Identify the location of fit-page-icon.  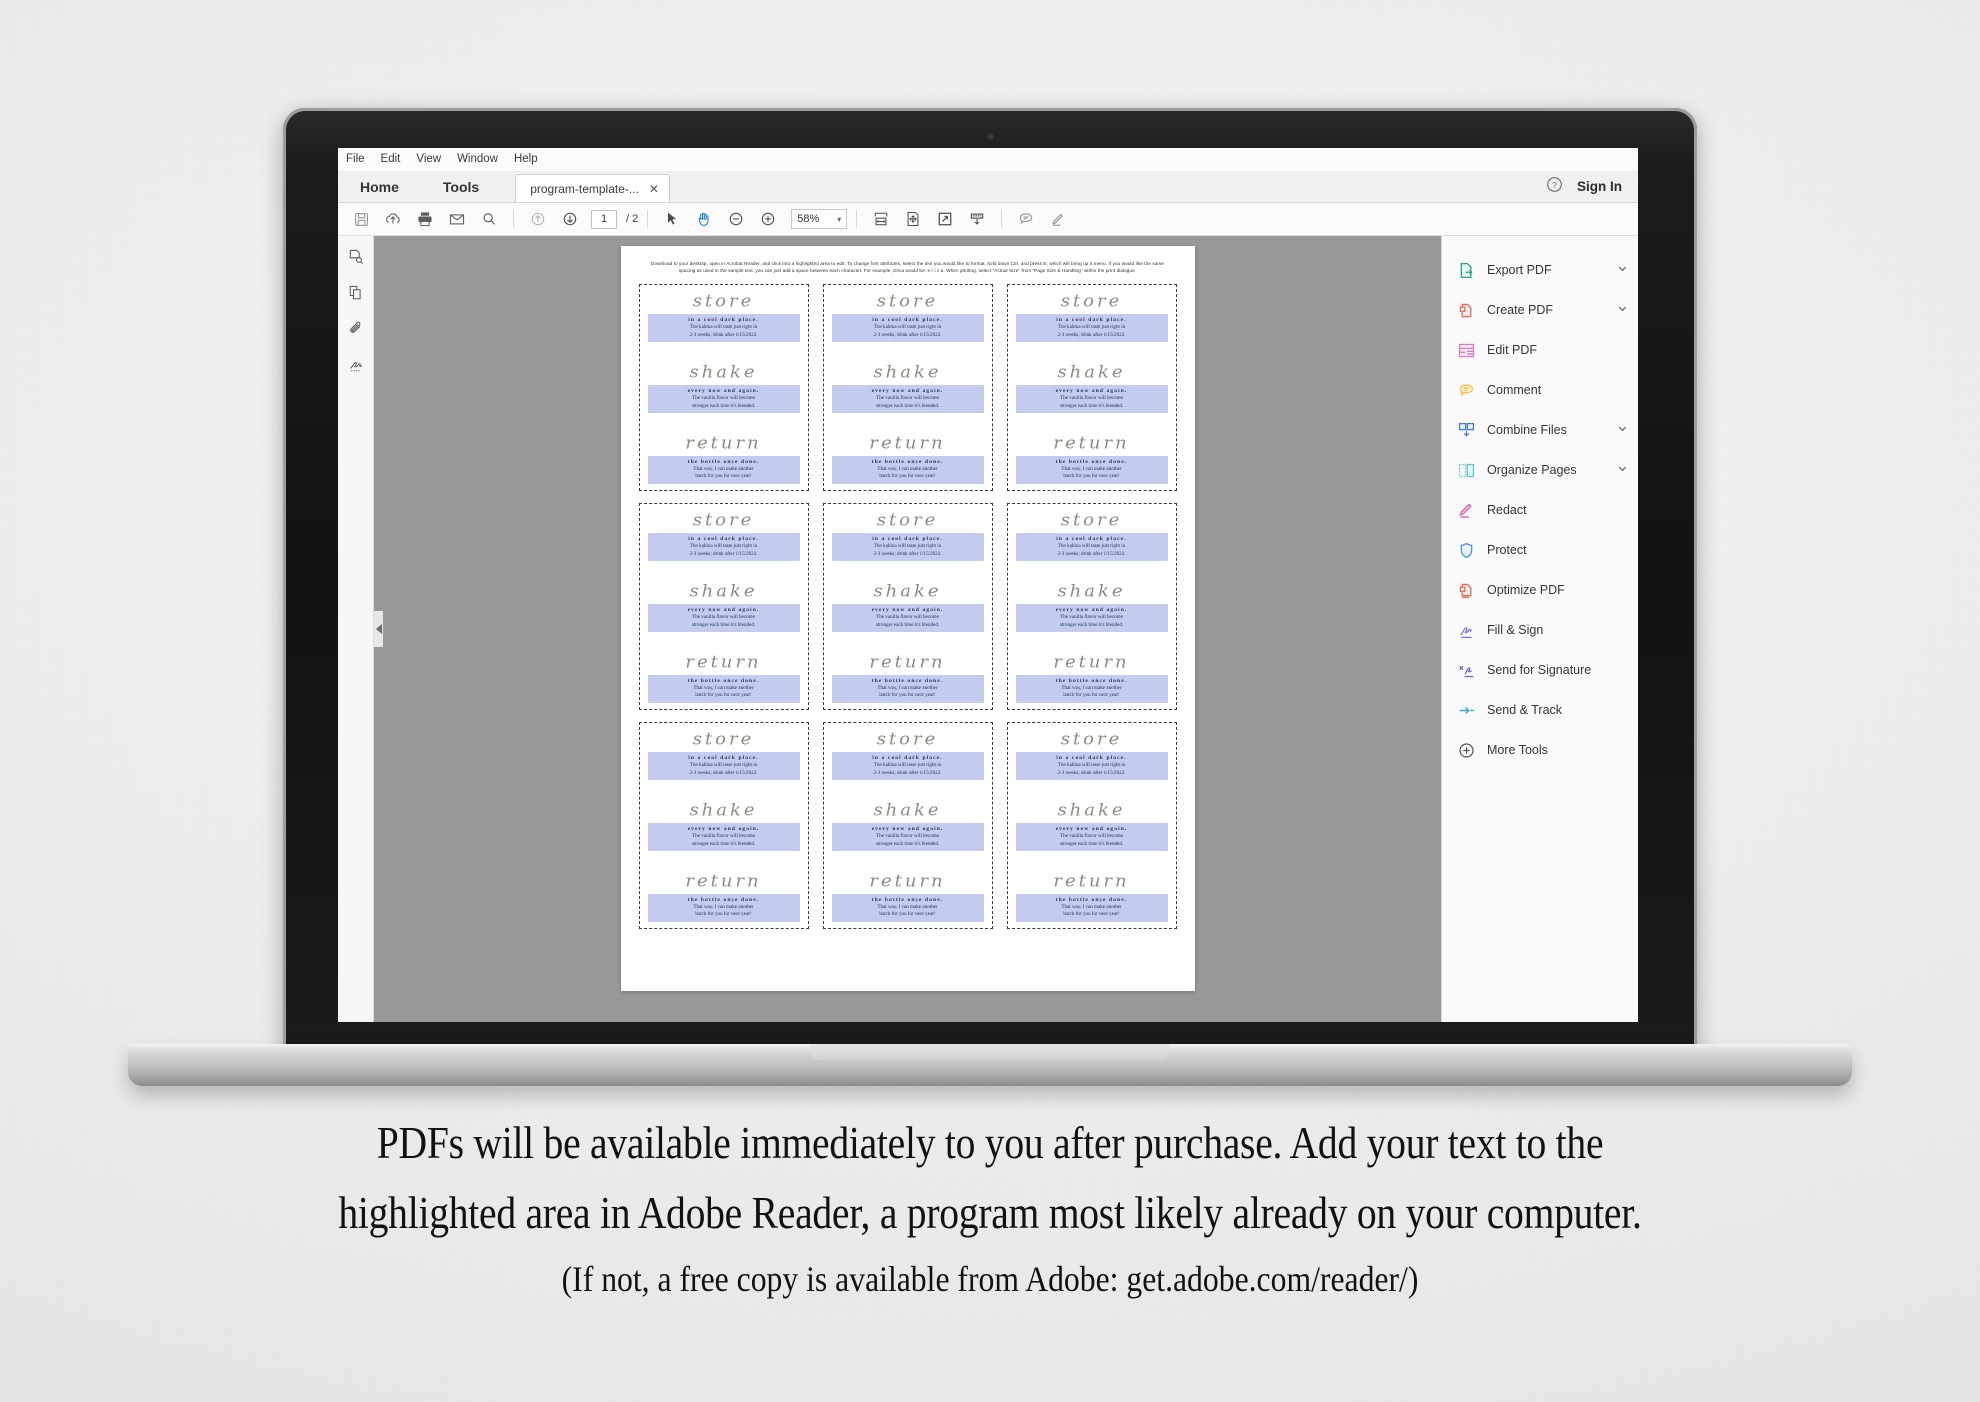
(913, 219).